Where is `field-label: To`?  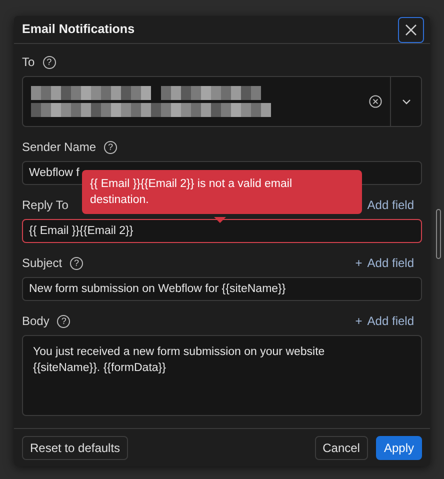 field-label: To is located at coordinates (28, 63).